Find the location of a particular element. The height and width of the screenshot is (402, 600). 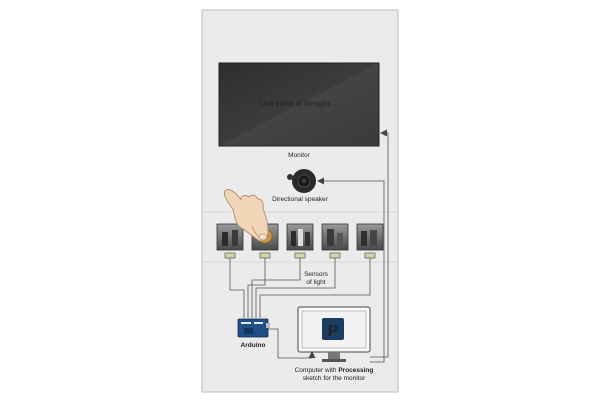

monitor: Una storia di famiglia ... Monitor is located at coordinates (299, 110).